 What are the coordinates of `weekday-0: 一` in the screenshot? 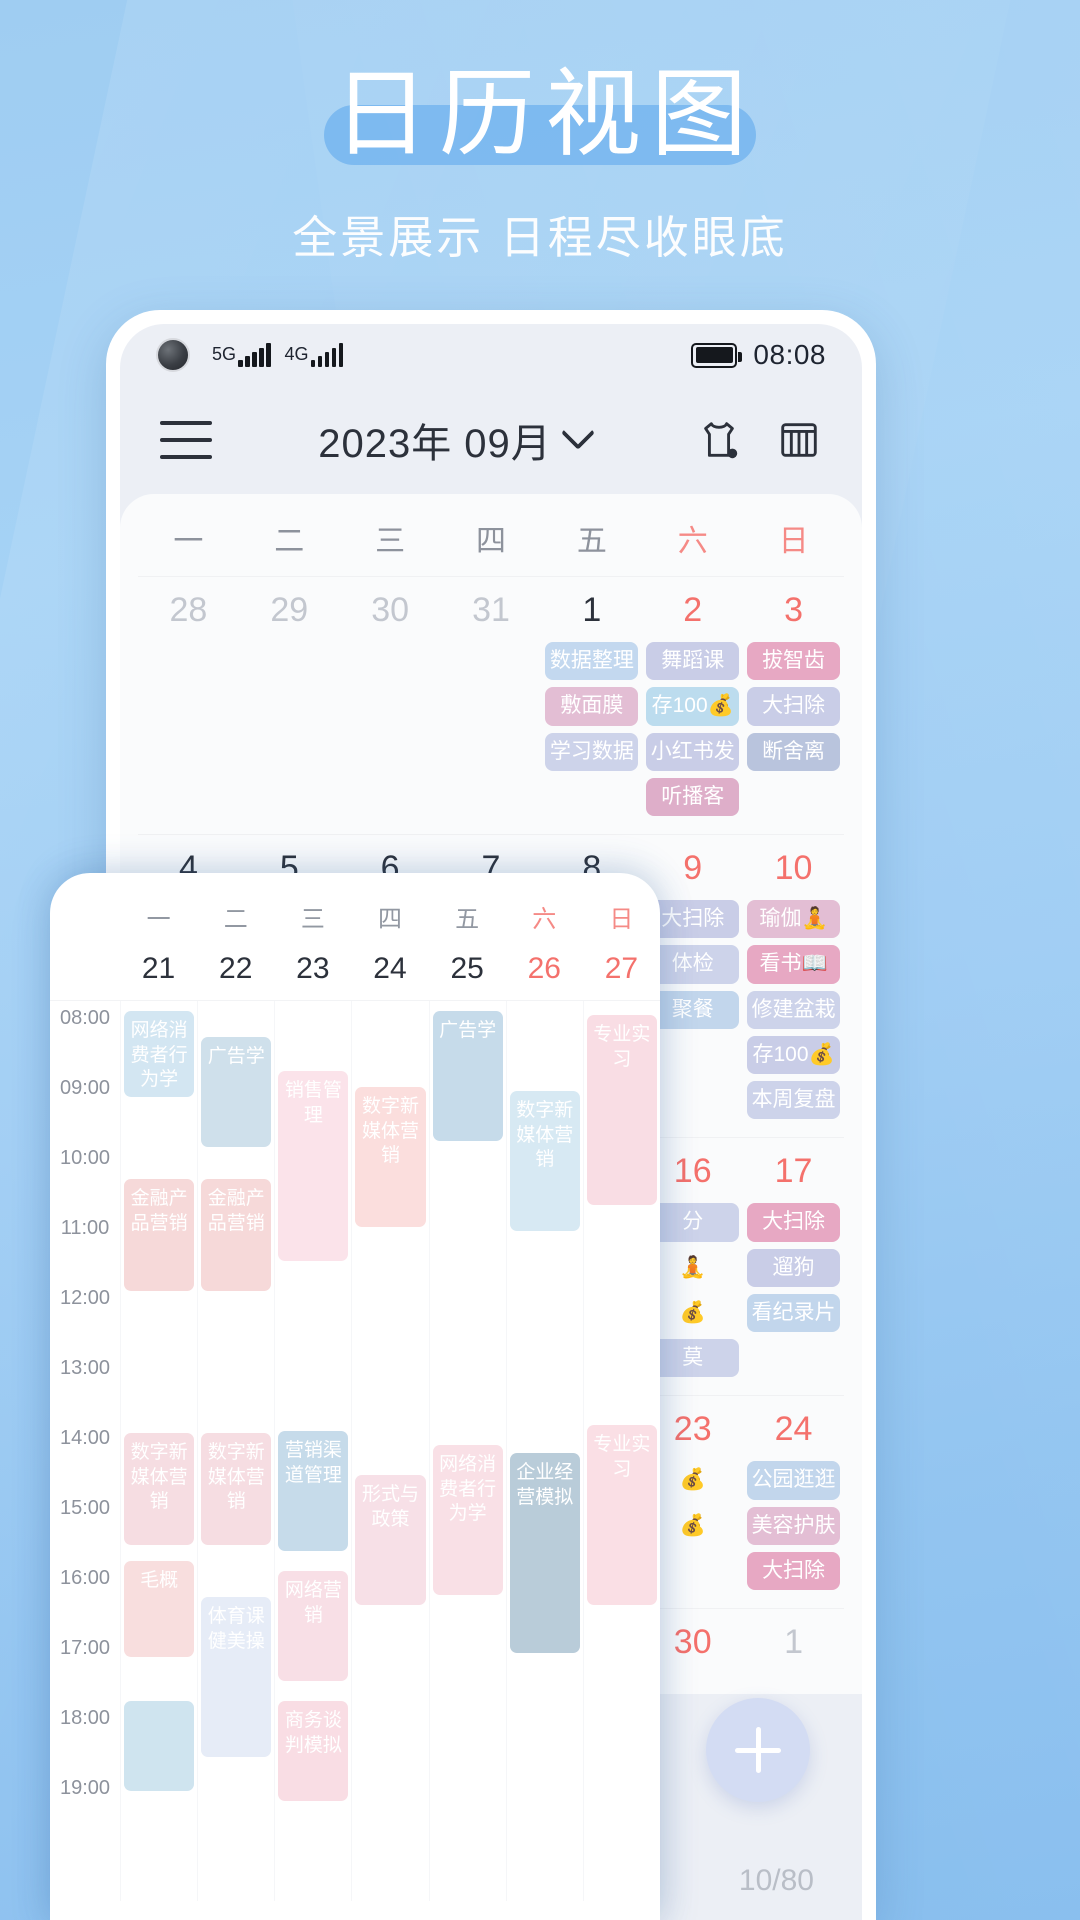 It's located at (188, 541).